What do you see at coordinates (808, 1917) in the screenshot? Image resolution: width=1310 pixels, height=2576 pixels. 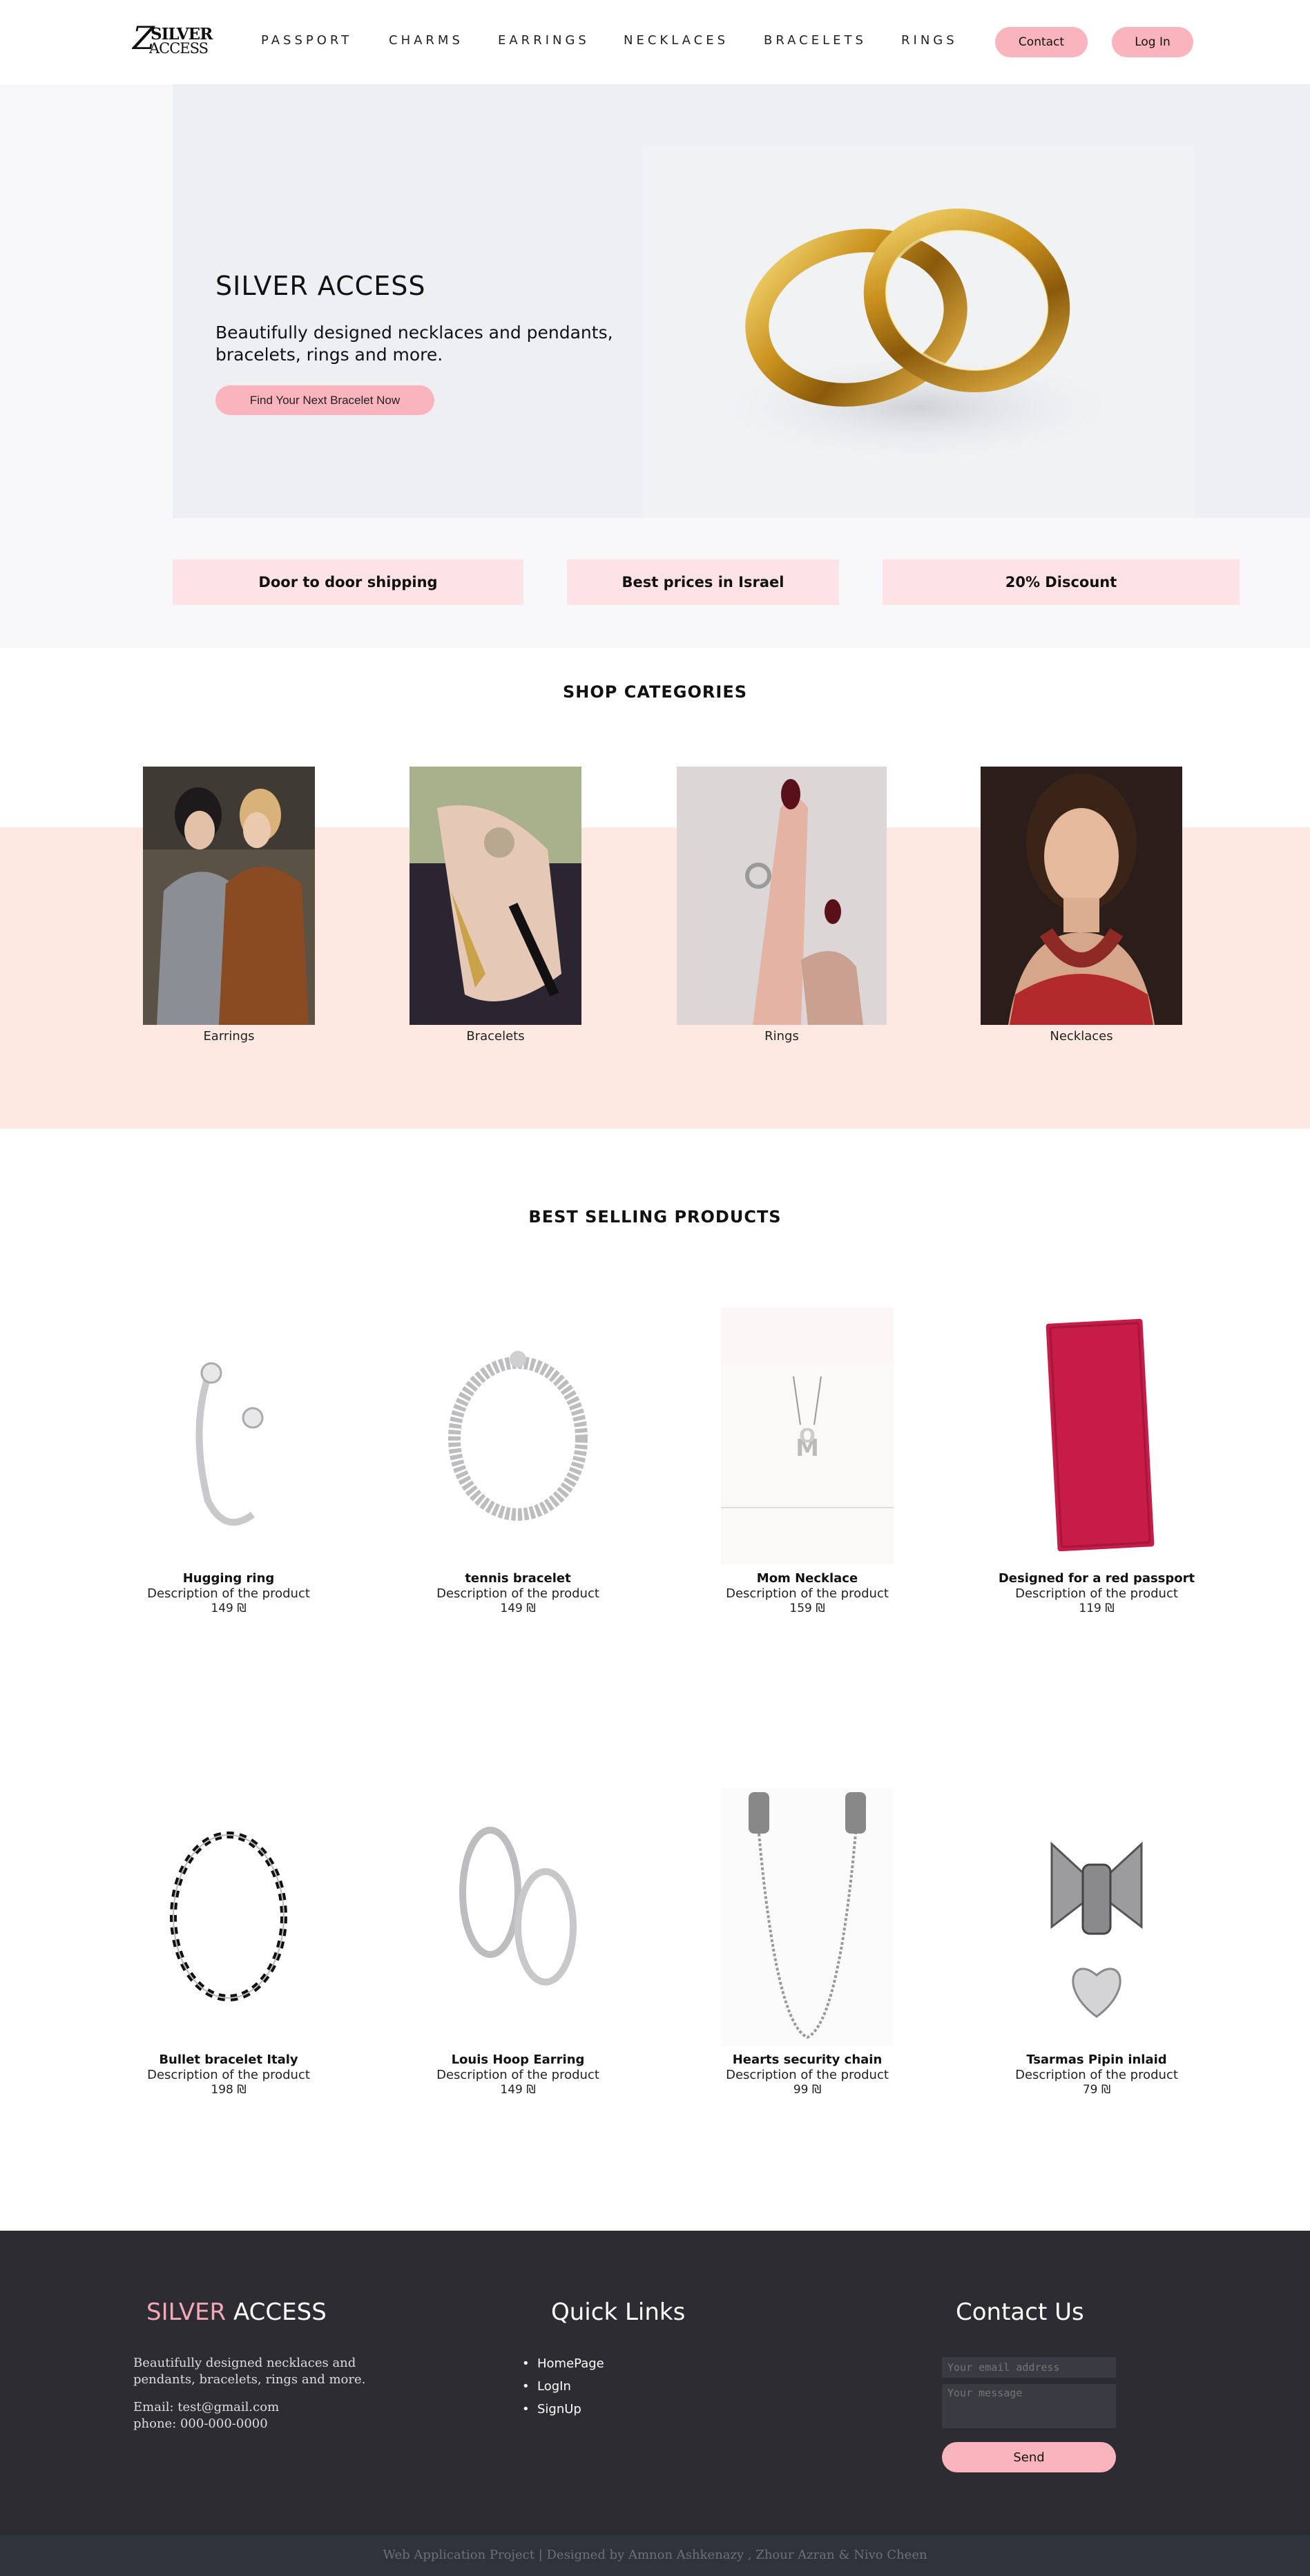 I see `product-image-hearts-chain` at bounding box center [808, 1917].